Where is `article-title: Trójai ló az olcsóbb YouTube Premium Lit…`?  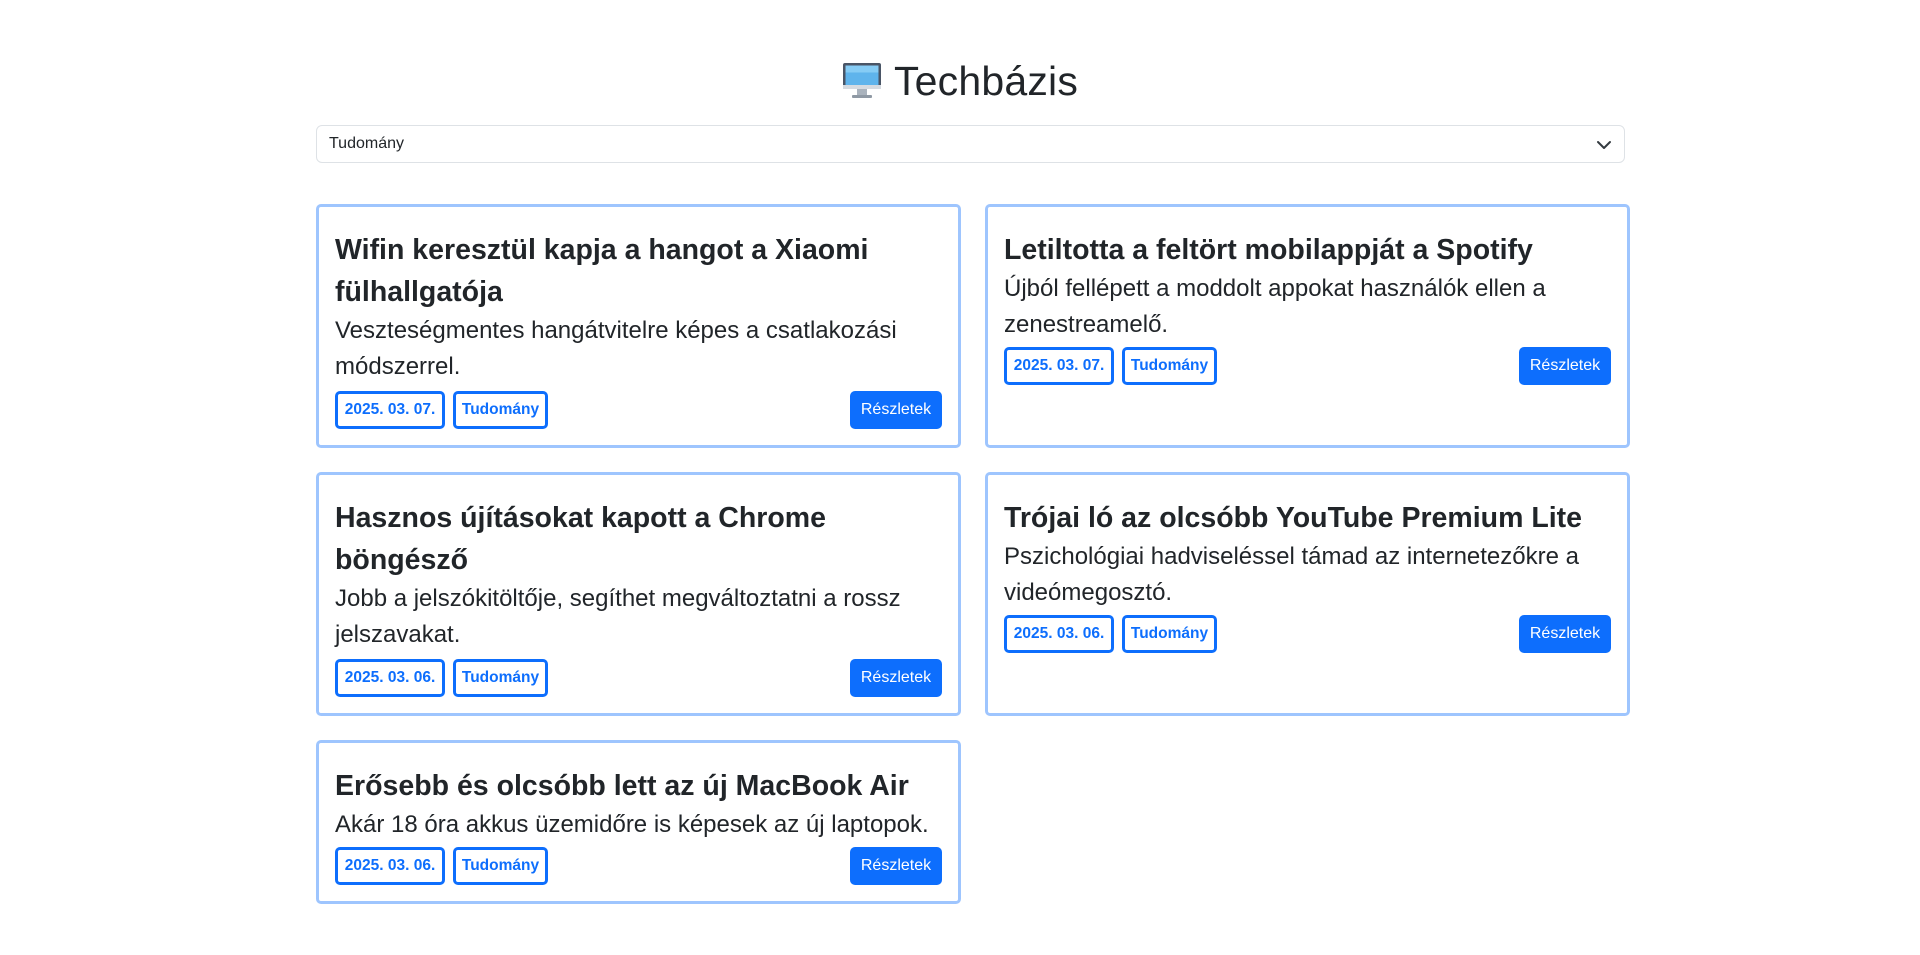
article-title: Trójai ló az olcsóbb YouTube Premium Lit… is located at coordinates (1293, 518).